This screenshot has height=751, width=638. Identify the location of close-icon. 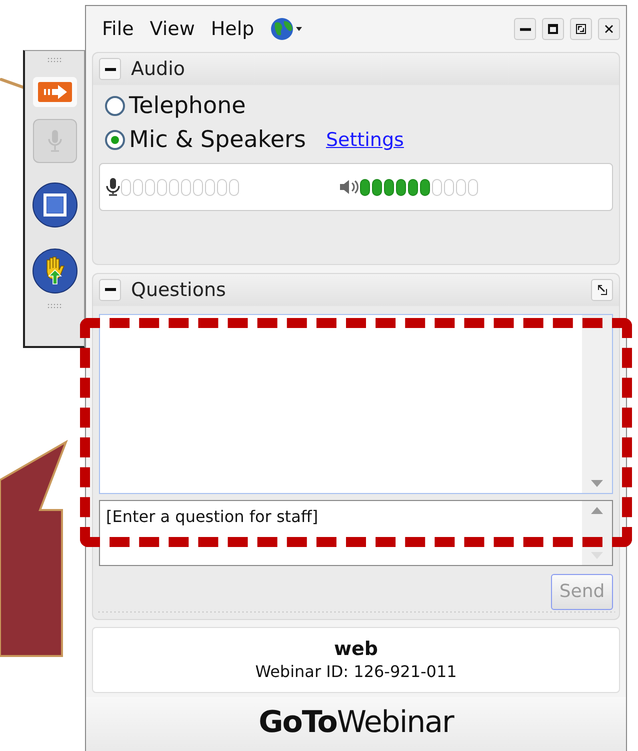
(609, 29).